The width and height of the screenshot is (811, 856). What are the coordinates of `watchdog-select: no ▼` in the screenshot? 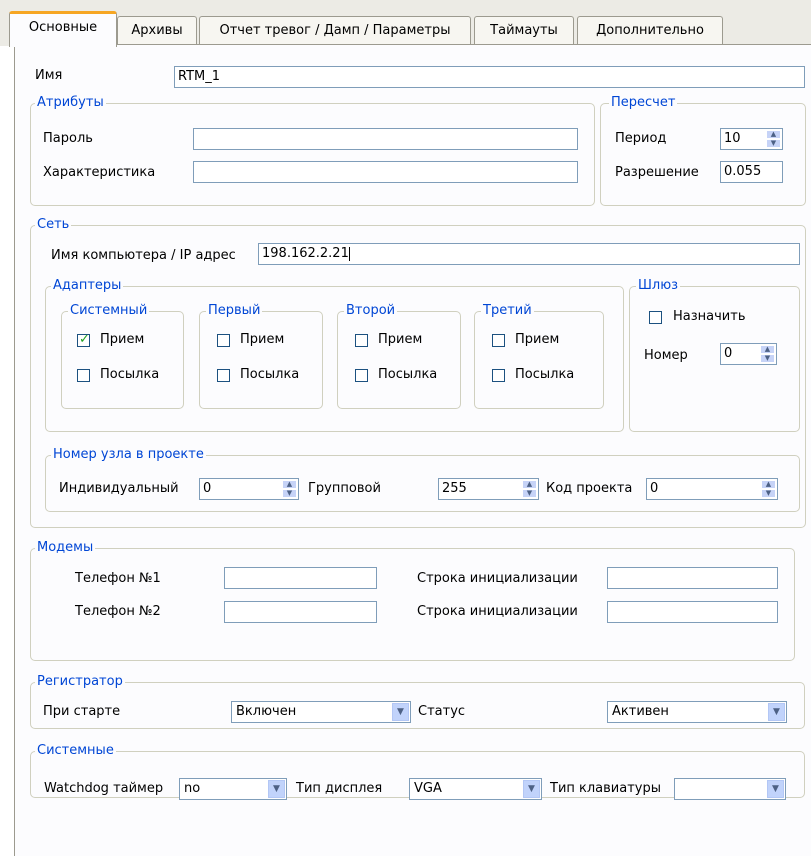 It's located at (233, 789).